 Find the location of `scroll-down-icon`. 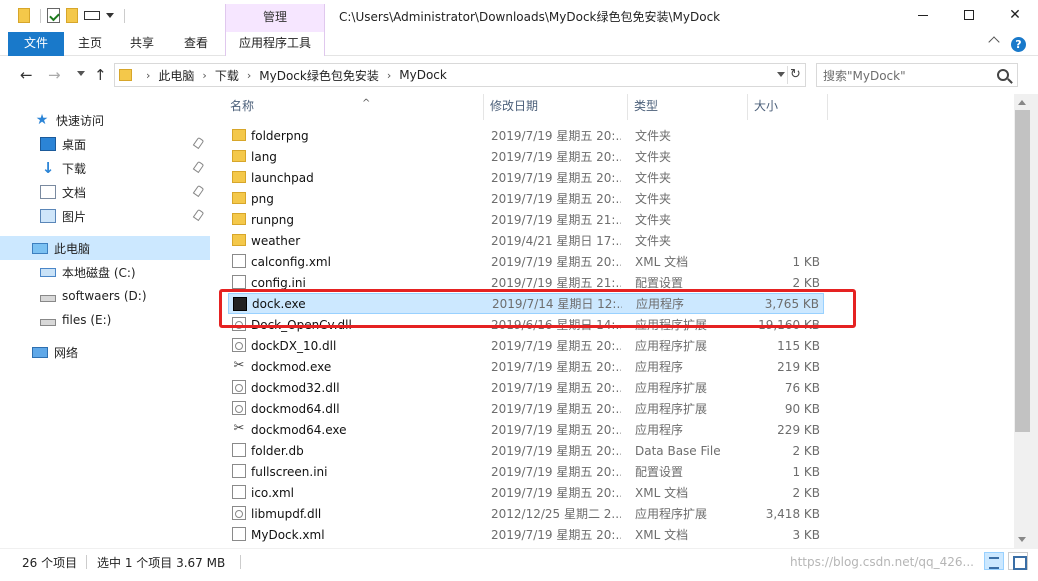

scroll-down-icon is located at coordinates (1022, 539).